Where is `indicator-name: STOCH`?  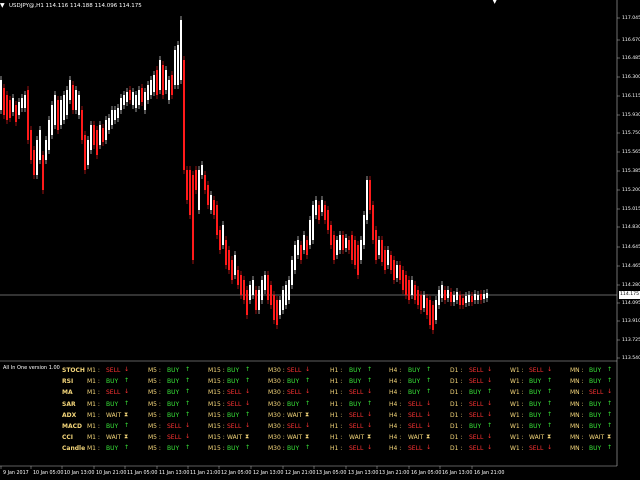
indicator-name: STOCH is located at coordinates (73, 370).